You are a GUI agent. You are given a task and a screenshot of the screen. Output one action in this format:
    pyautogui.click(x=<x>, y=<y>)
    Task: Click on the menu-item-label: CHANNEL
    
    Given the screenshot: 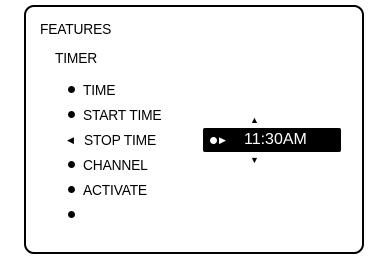 What is the action you would take?
    pyautogui.click(x=115, y=165)
    